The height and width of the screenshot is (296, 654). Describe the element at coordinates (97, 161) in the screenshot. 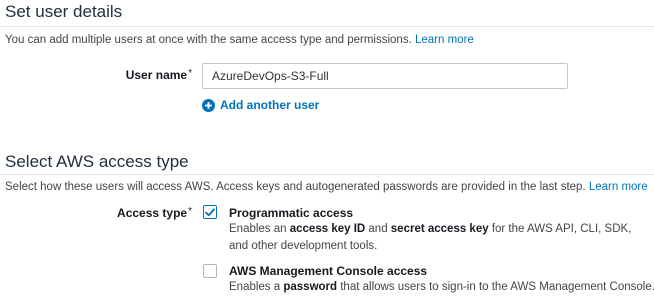

I see `section-title-access-type: Select AWS access type` at that location.